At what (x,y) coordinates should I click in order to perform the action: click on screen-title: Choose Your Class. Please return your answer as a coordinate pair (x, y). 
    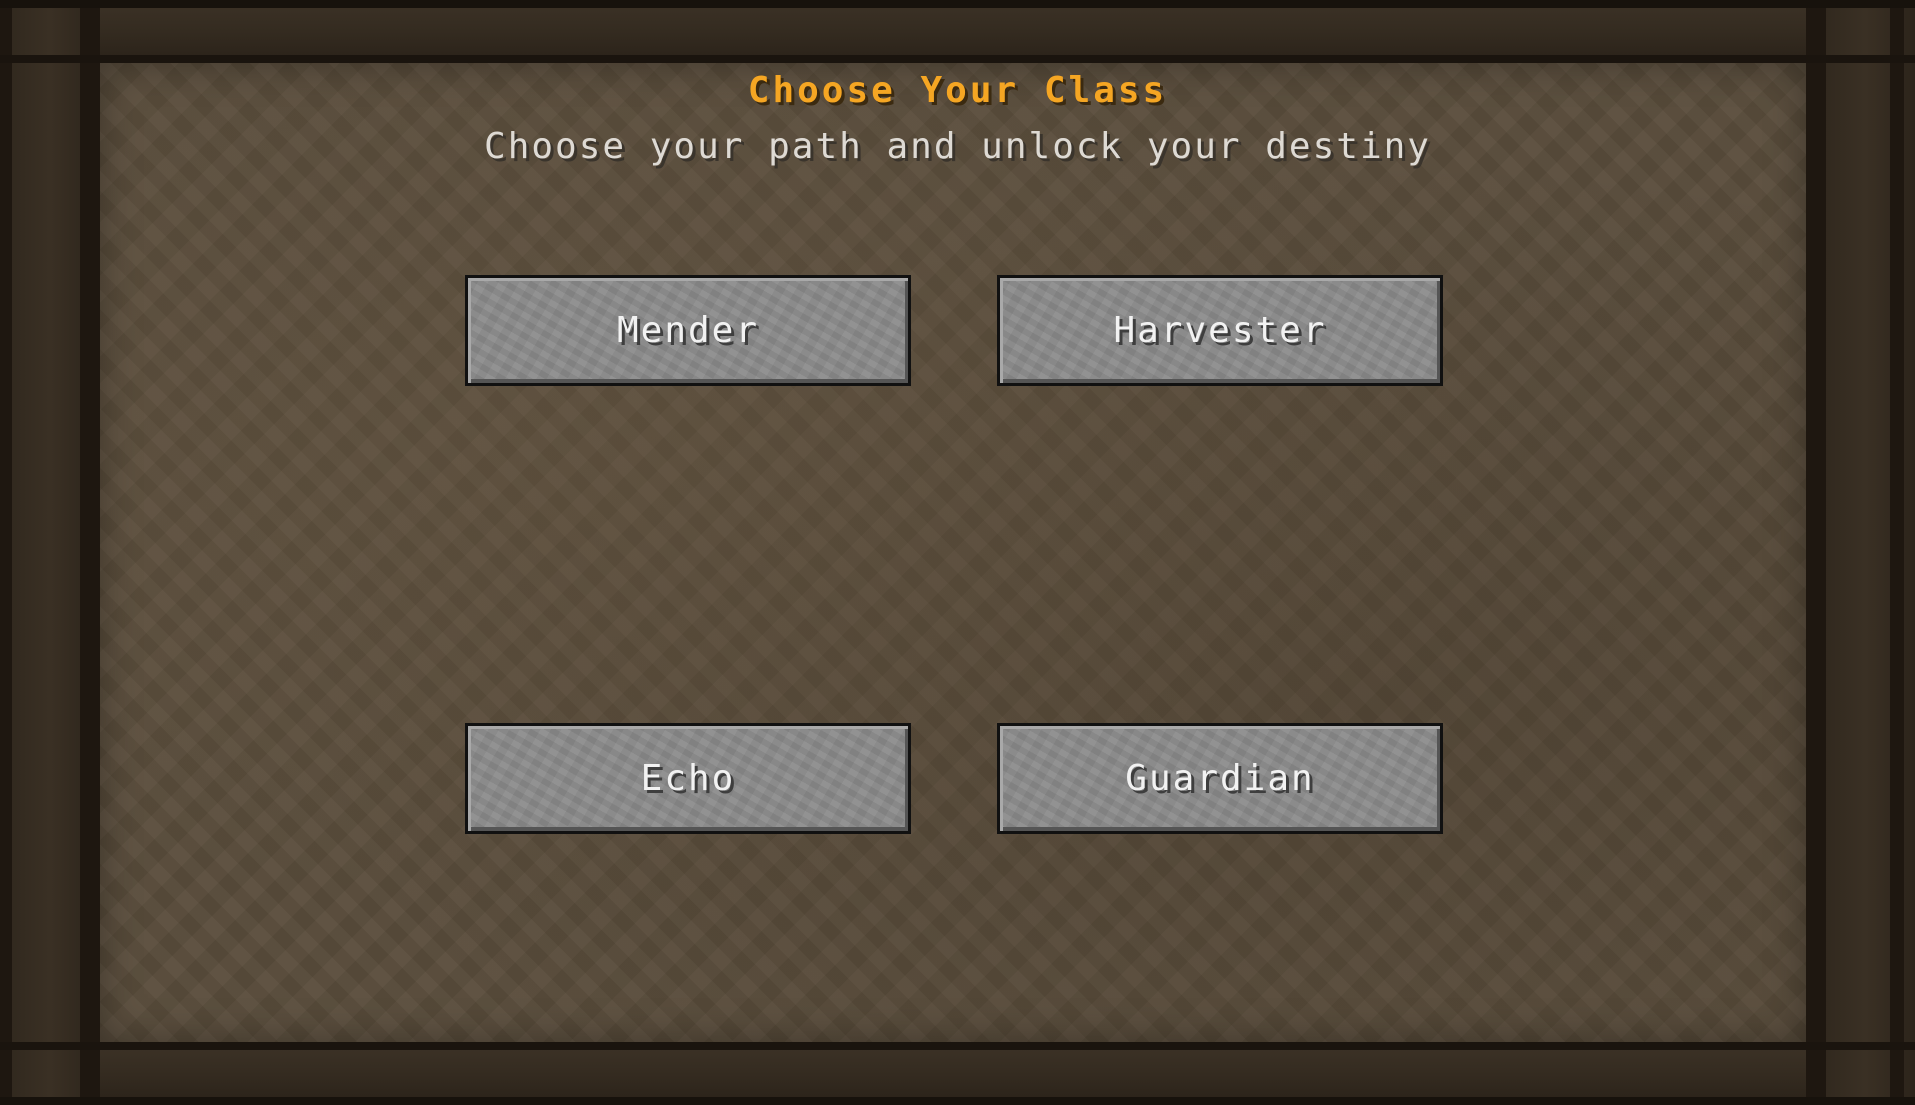
    Looking at the image, I should click on (957, 90).